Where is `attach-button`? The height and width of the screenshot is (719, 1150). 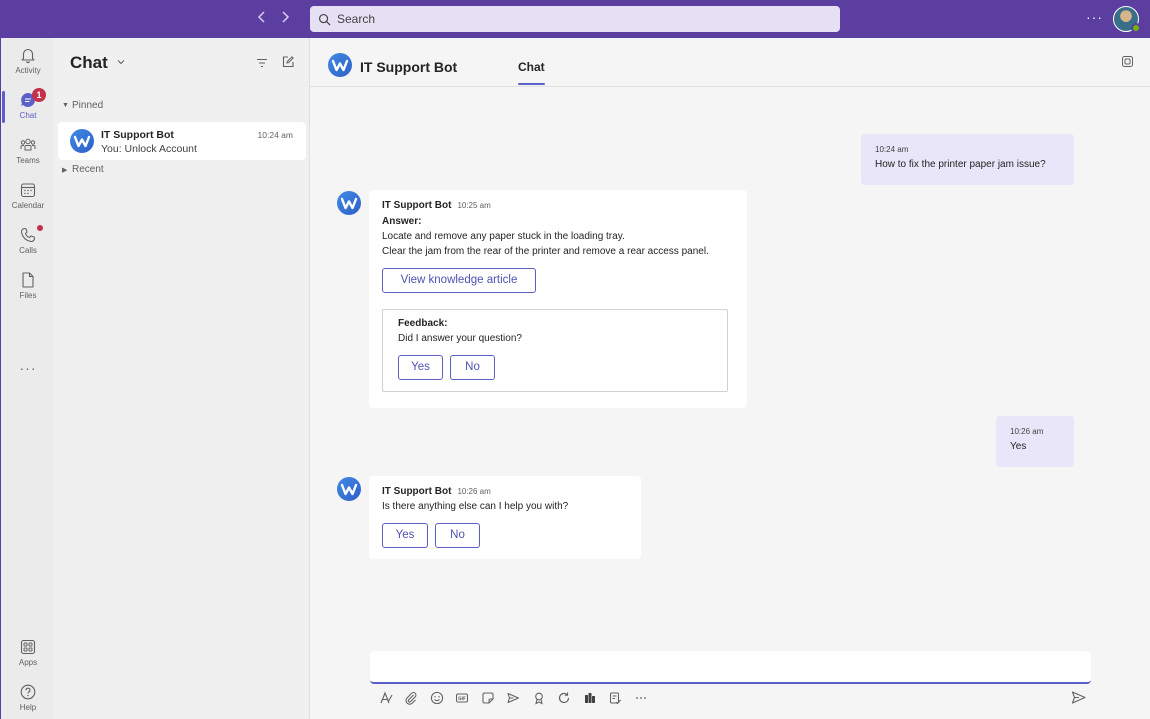 attach-button is located at coordinates (412, 698).